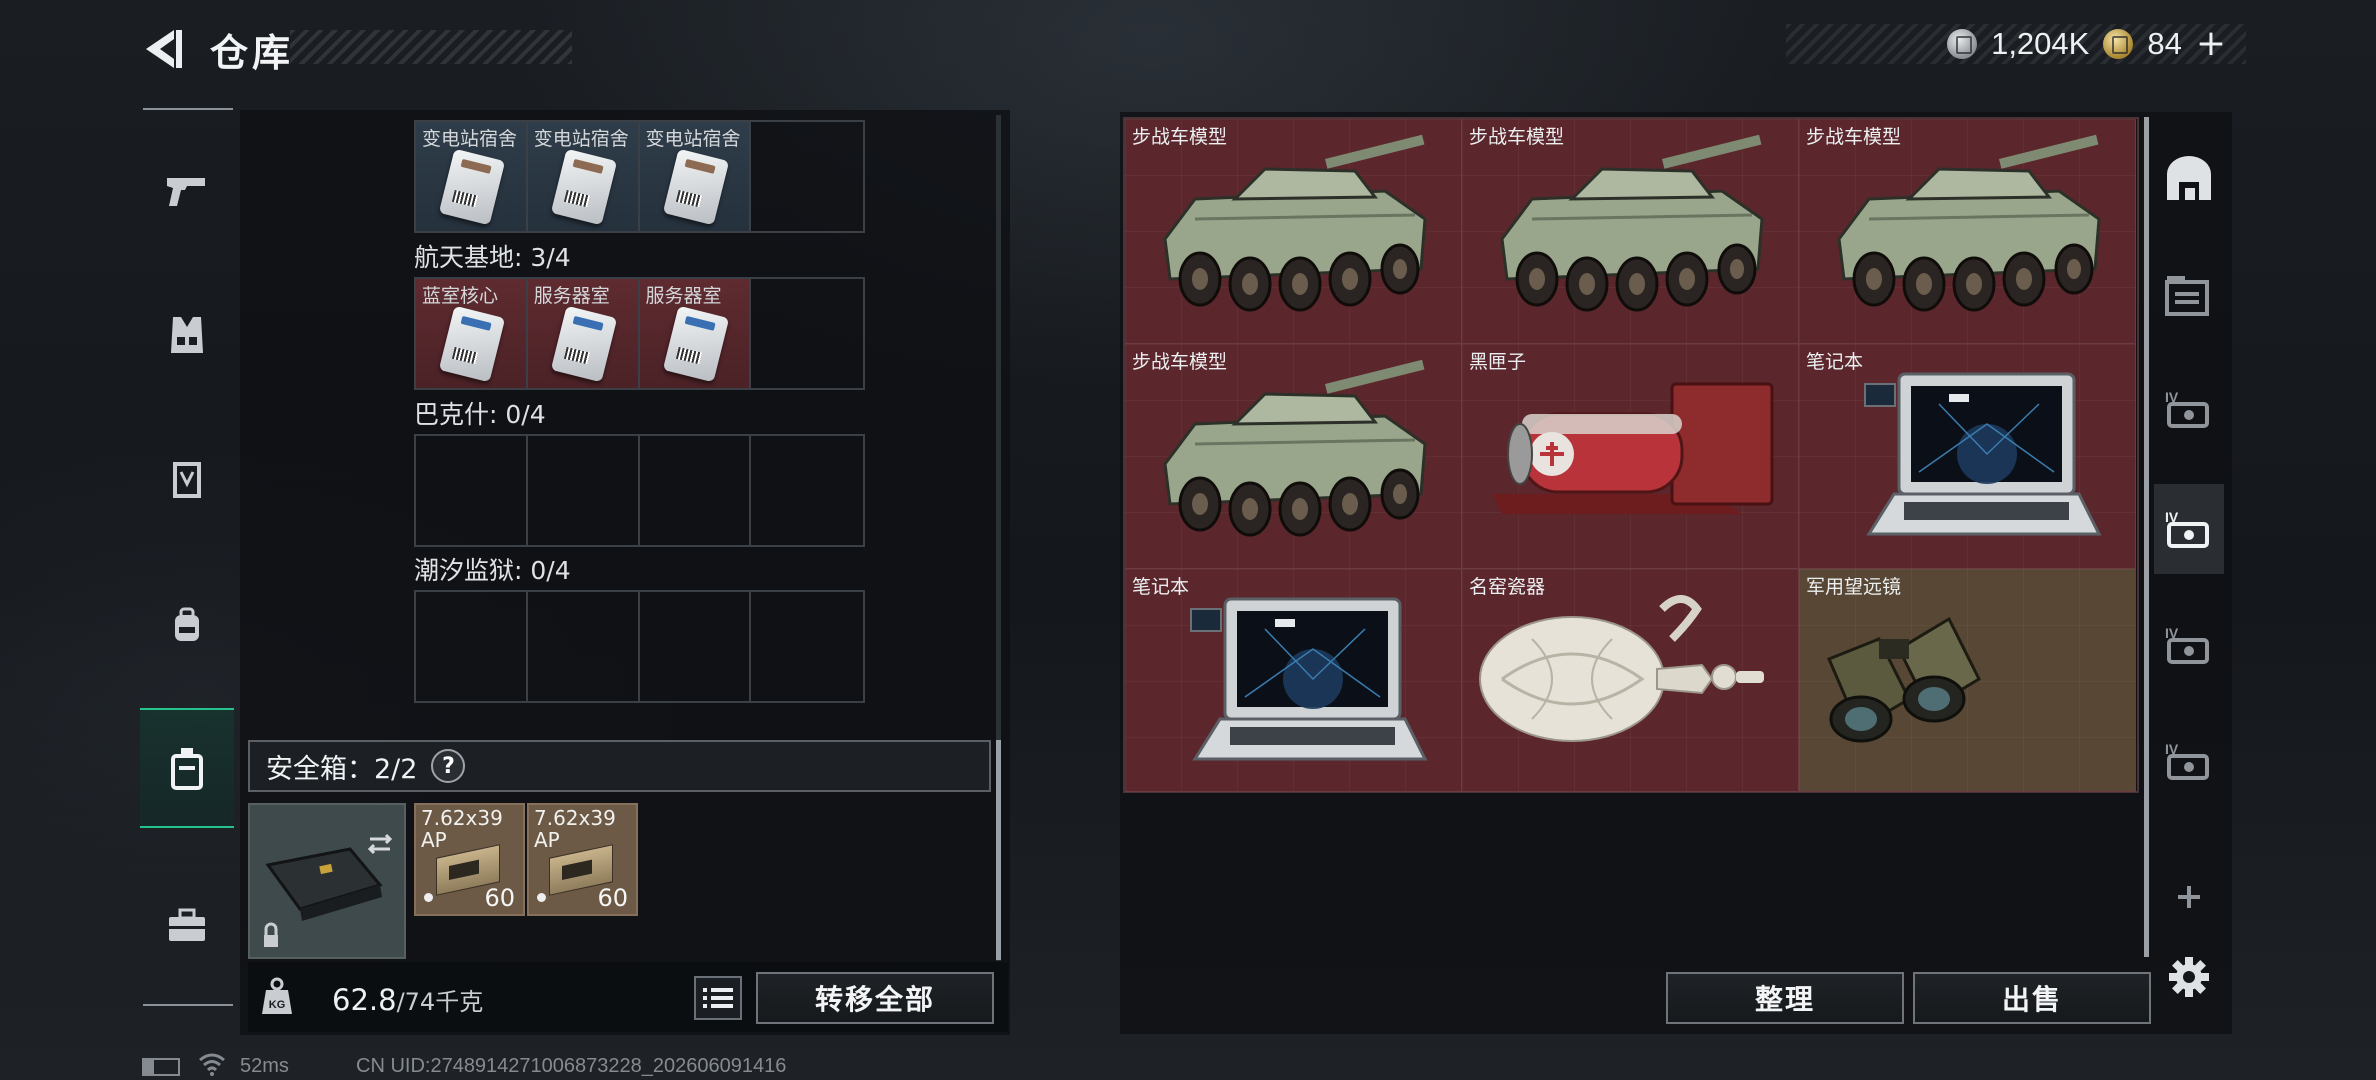  I want to click on battery-icon, so click(161, 1067).